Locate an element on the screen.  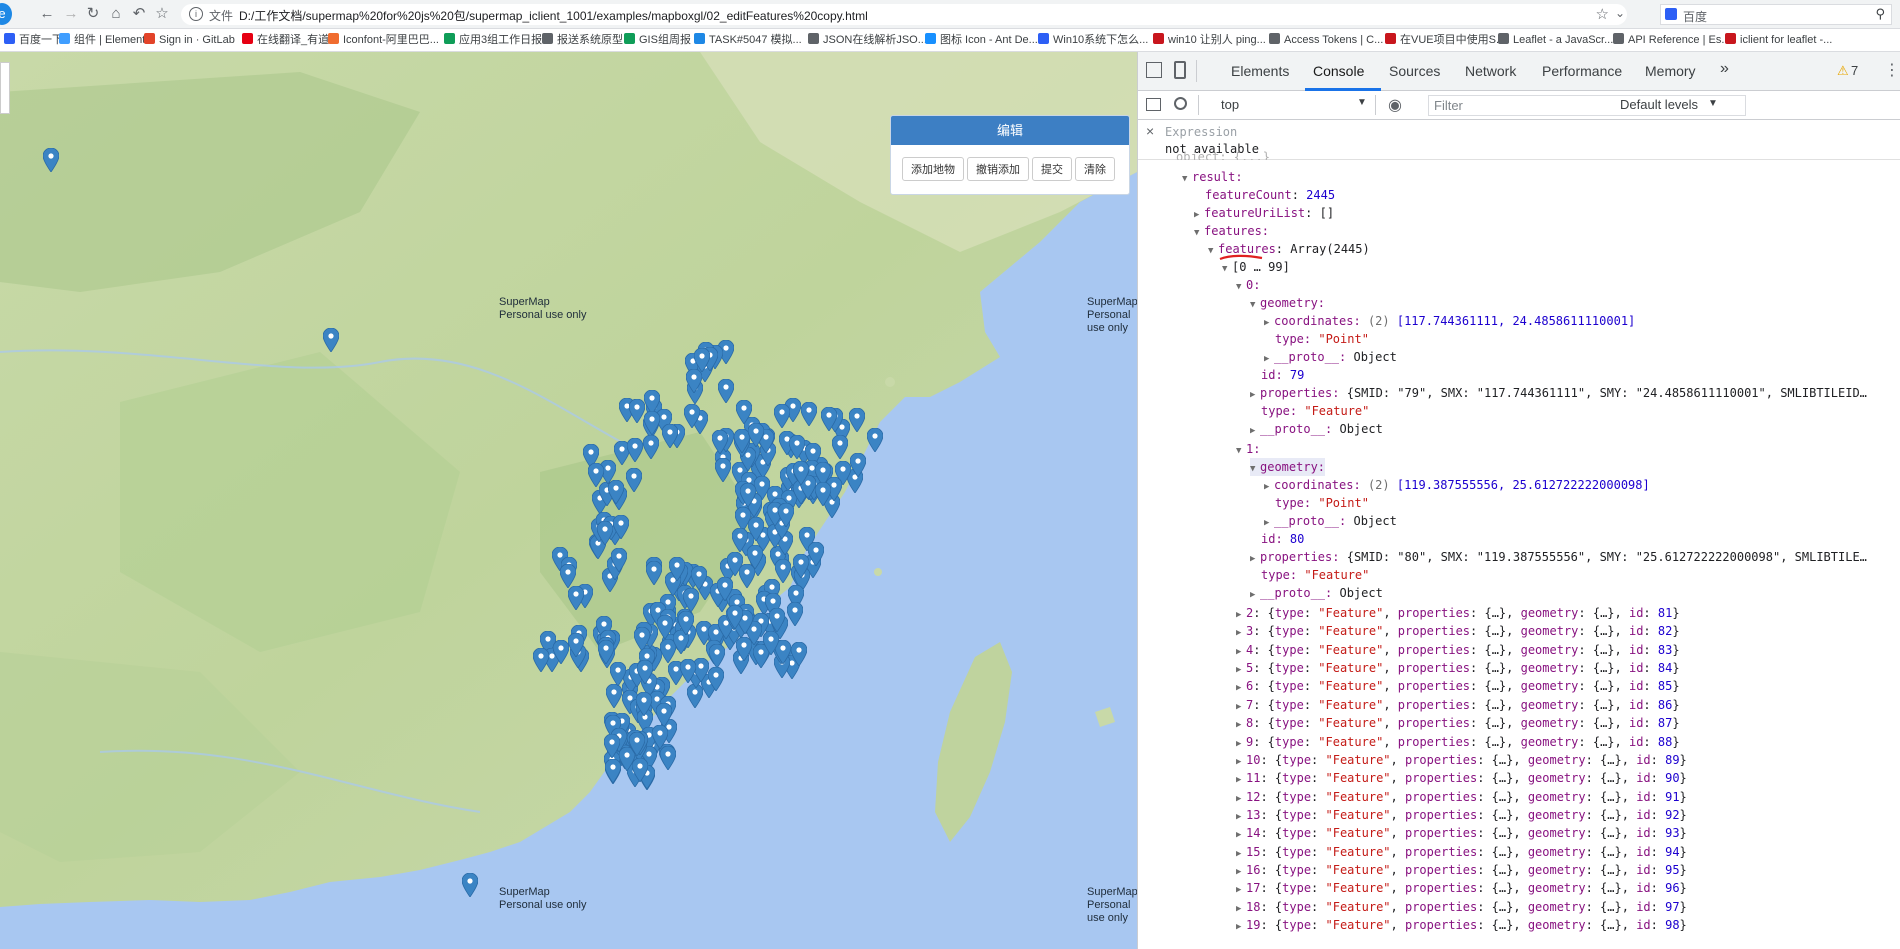
tree-range: ▼ [0 … 99] is located at coordinates (1256, 267).